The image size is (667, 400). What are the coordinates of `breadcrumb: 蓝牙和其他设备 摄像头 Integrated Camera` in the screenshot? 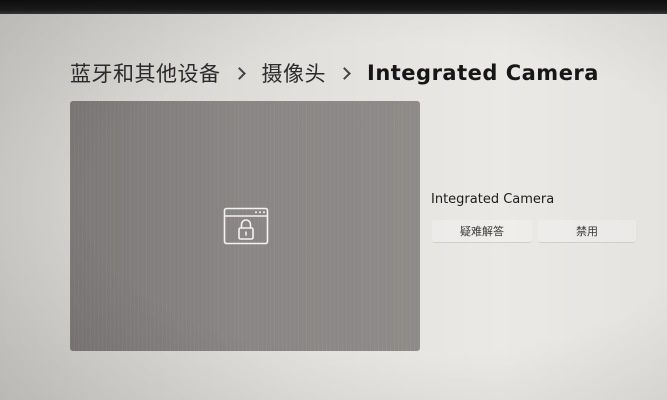 It's located at (334, 73).